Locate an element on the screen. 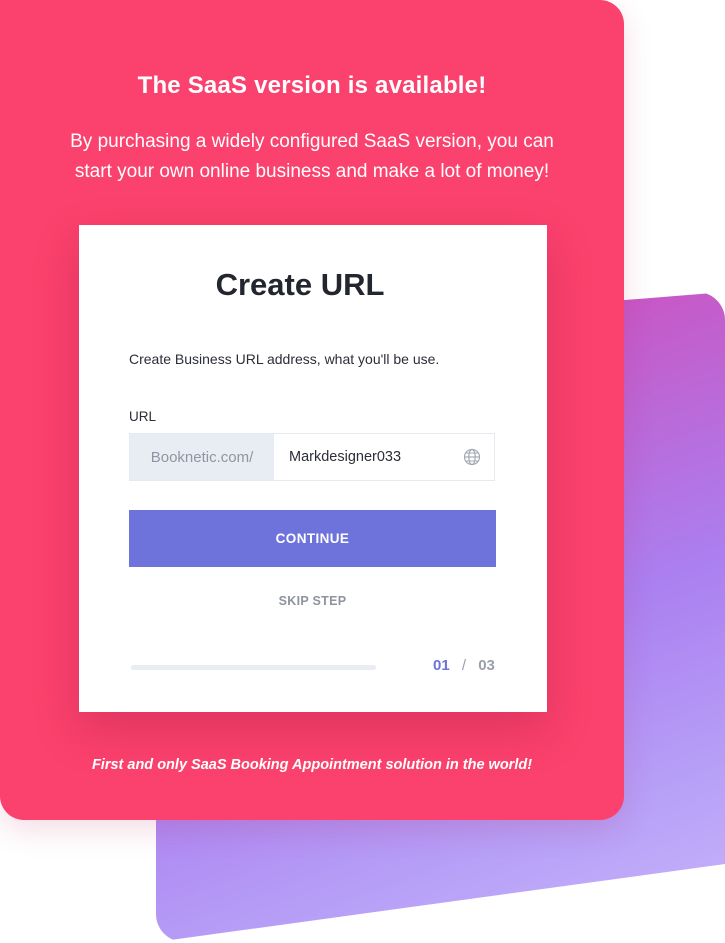  url-field-label: URL is located at coordinates (143, 416).